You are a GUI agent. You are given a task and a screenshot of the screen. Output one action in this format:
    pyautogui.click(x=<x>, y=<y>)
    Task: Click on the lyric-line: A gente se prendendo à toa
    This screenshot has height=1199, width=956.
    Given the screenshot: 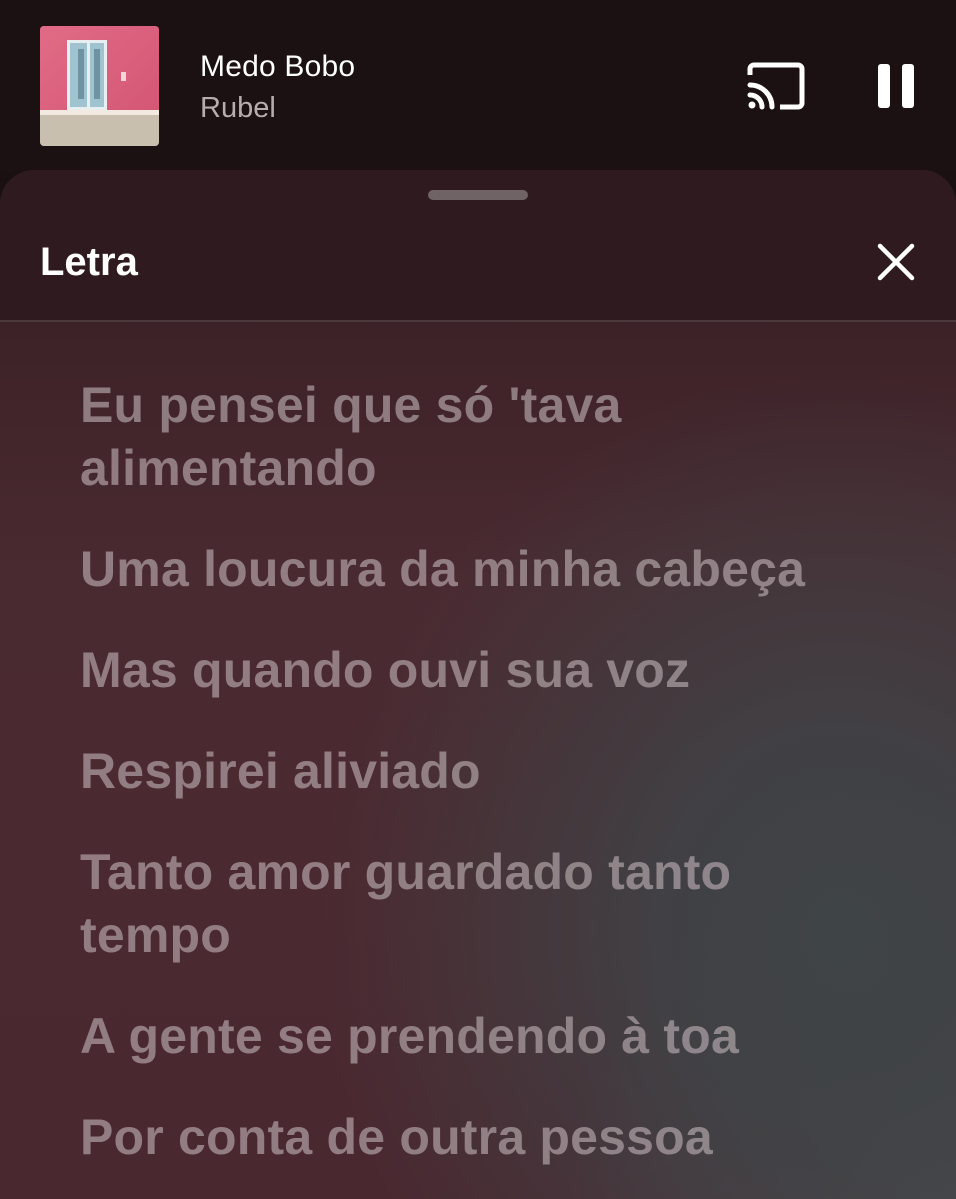 What is the action you would take?
    pyautogui.click(x=480, y=1036)
    